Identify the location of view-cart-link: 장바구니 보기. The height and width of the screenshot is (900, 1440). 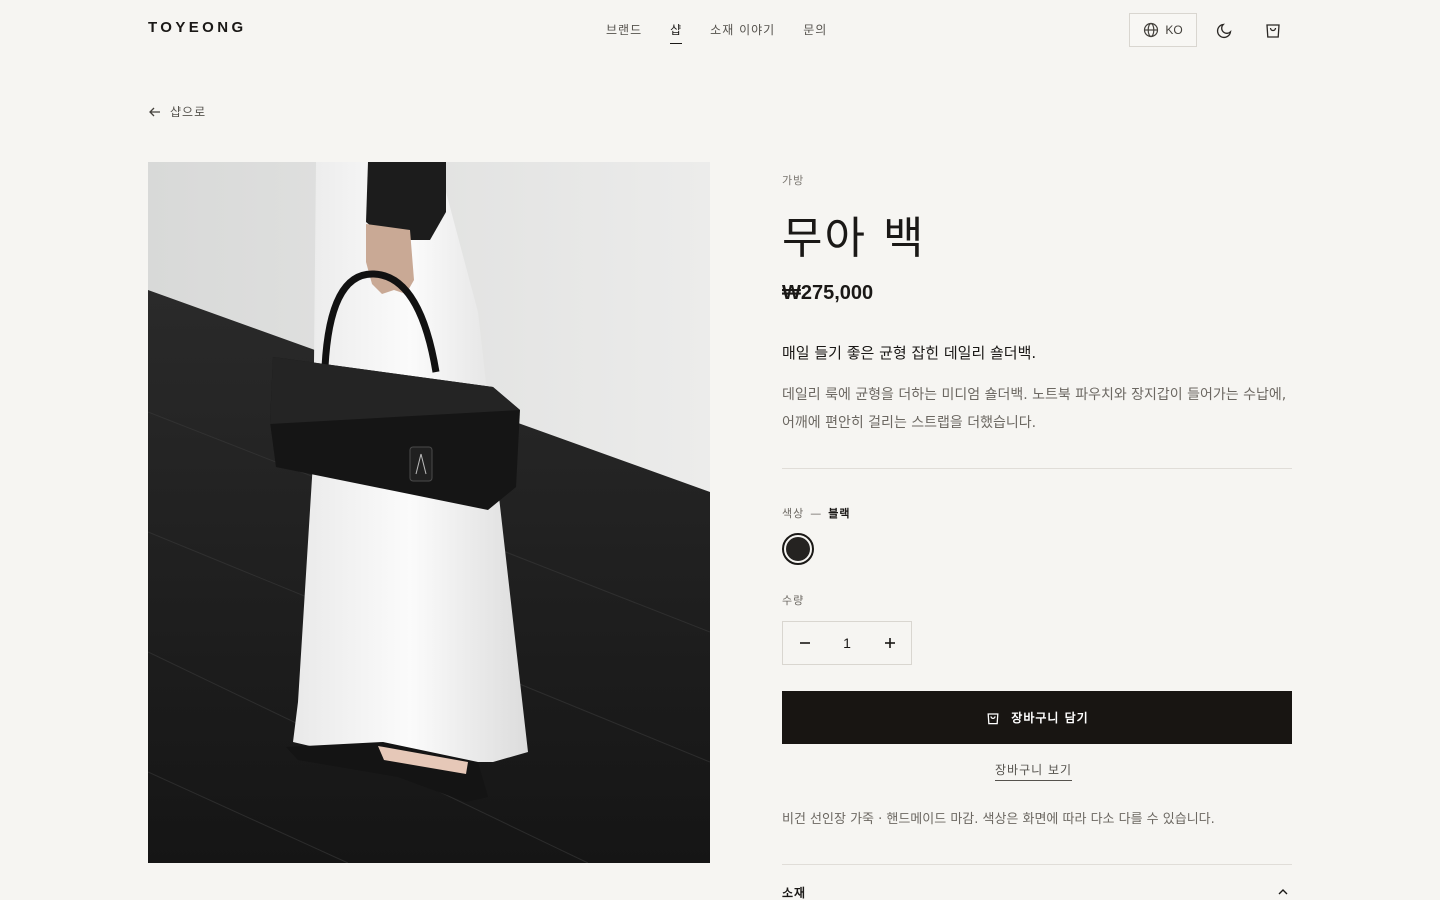
(1034, 771).